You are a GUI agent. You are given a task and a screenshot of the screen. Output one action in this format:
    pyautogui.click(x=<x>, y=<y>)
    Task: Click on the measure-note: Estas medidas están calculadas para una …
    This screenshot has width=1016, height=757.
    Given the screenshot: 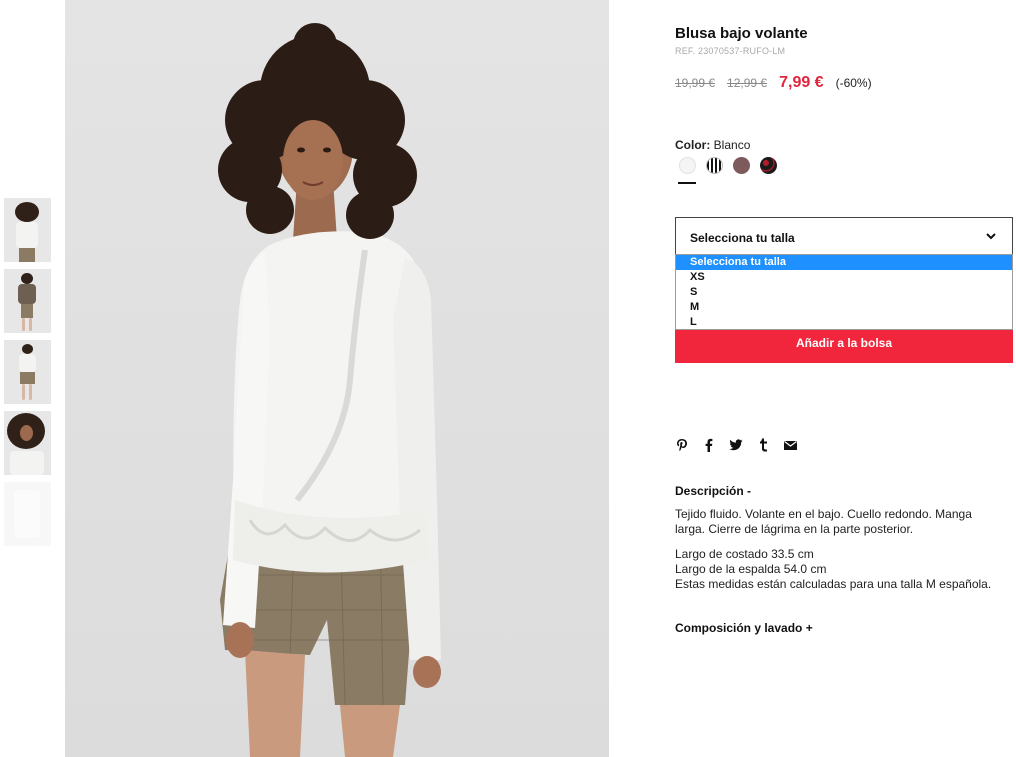 What is the action you would take?
    pyautogui.click(x=833, y=584)
    